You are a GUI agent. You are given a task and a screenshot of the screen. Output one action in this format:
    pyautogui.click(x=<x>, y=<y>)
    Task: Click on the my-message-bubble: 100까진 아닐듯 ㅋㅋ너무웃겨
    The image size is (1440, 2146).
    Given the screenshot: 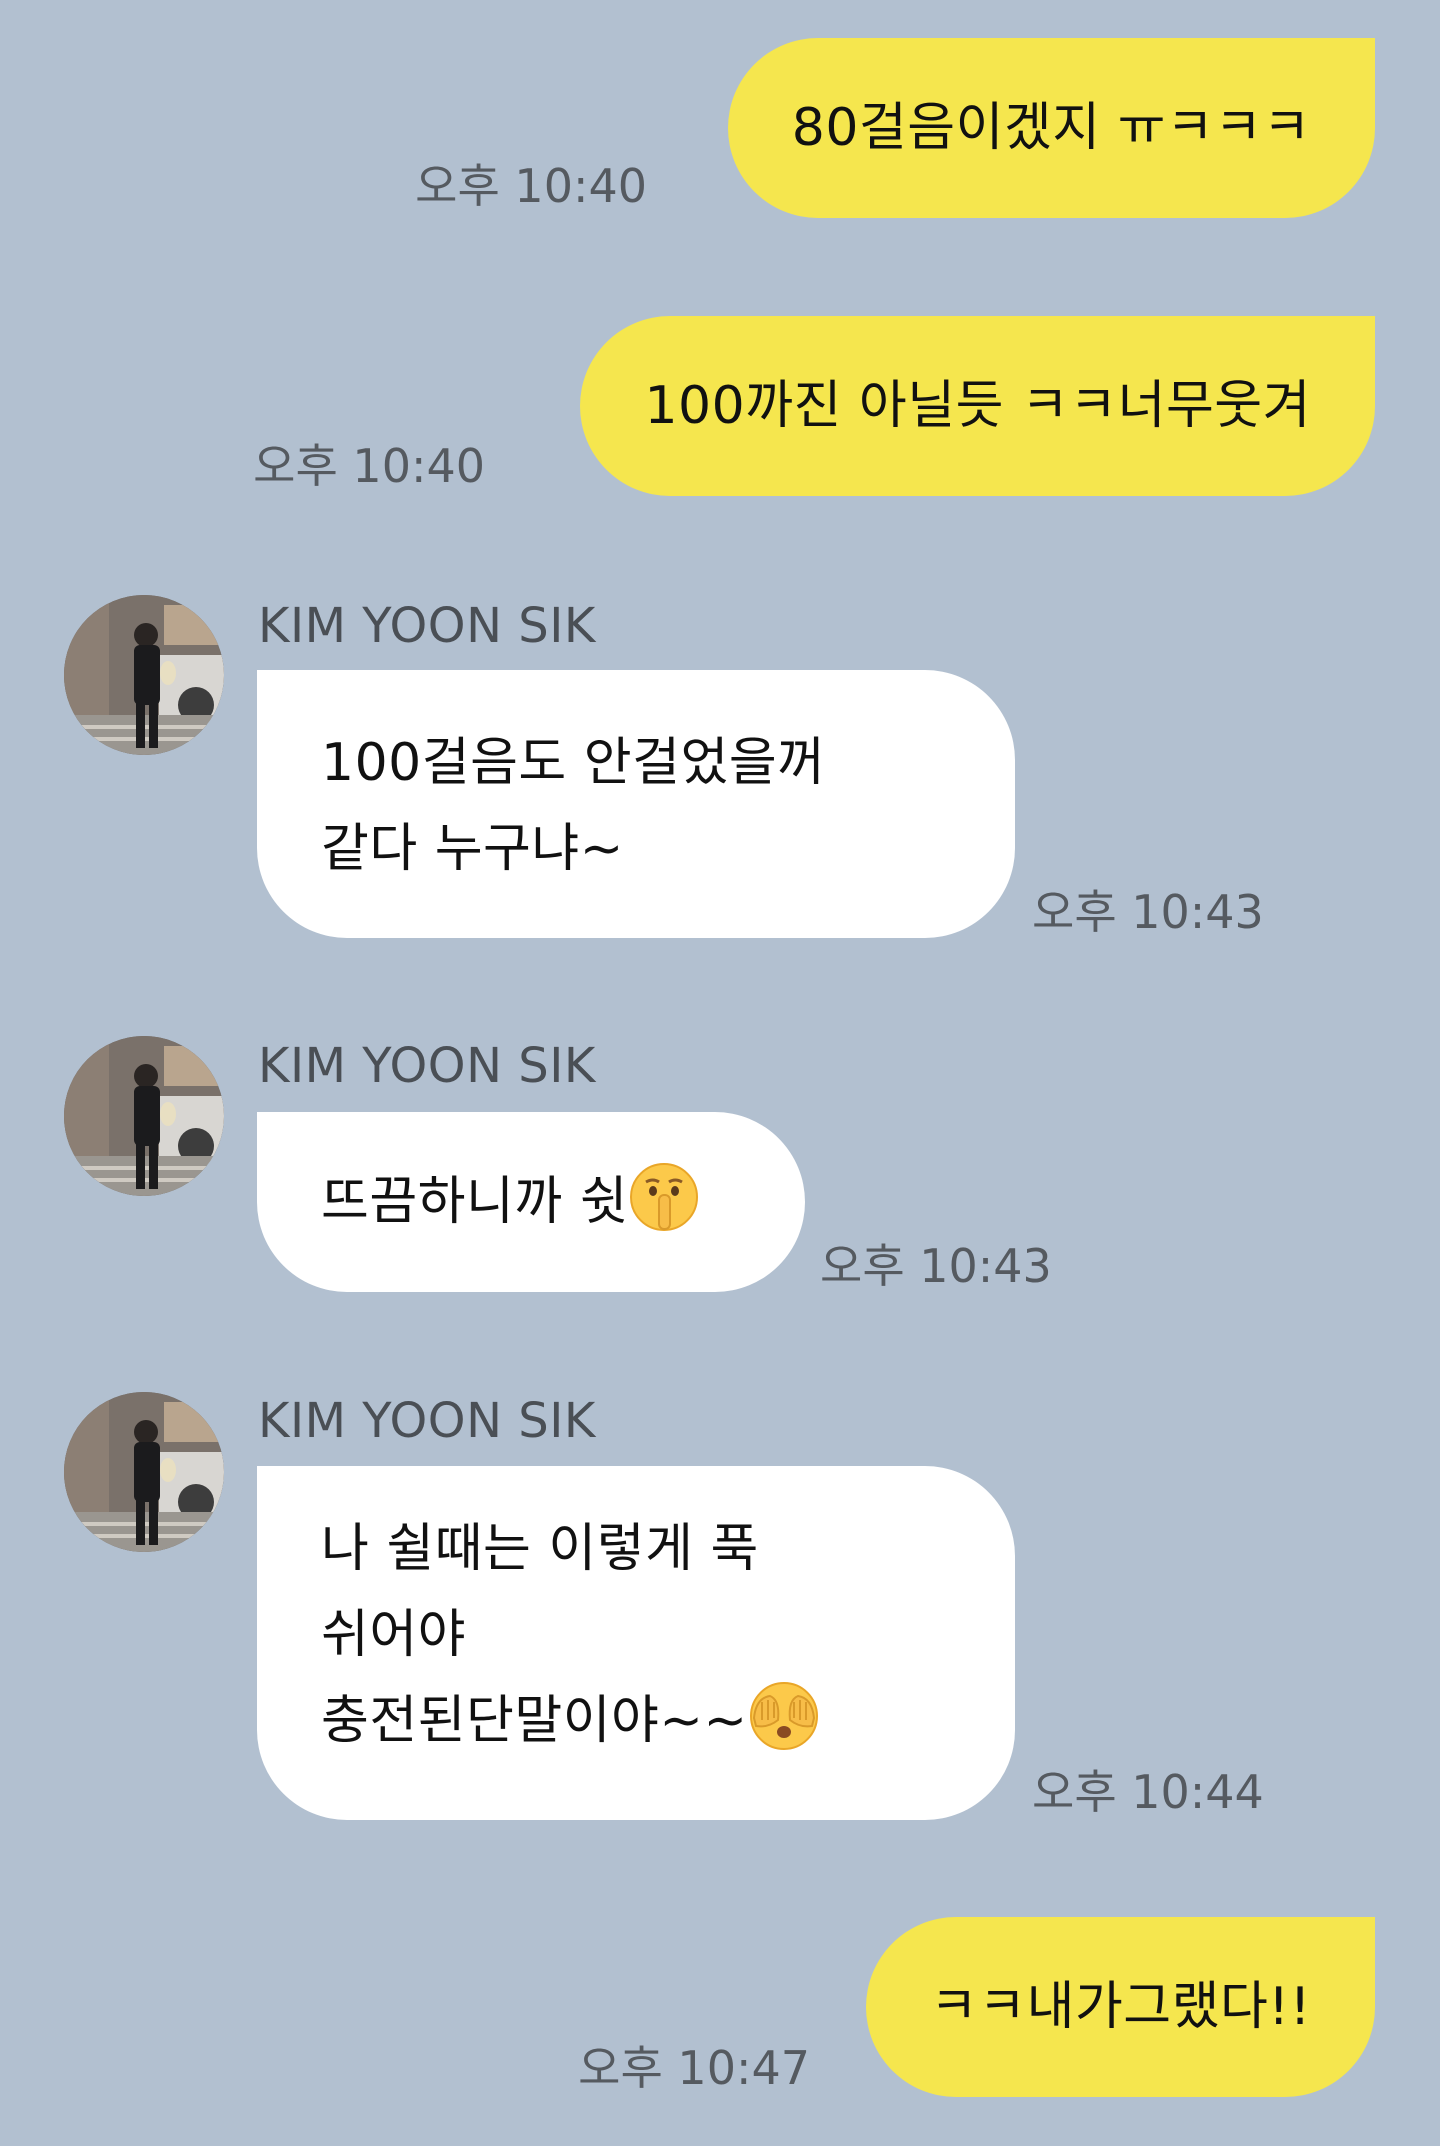 What is the action you would take?
    pyautogui.click(x=977, y=406)
    